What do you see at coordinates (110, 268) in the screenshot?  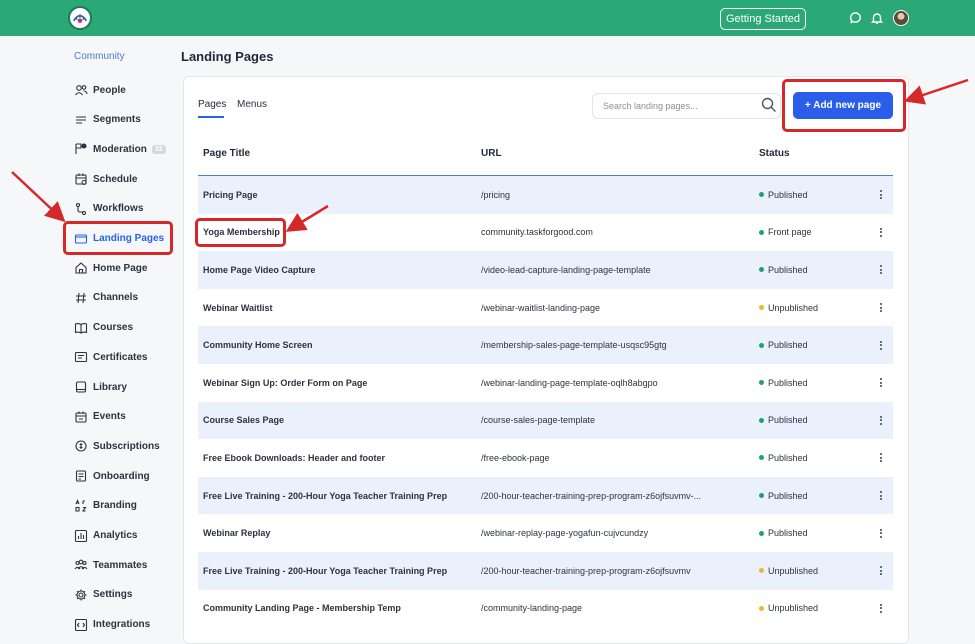 I see `sidebar-item-home-page: Home Page` at bounding box center [110, 268].